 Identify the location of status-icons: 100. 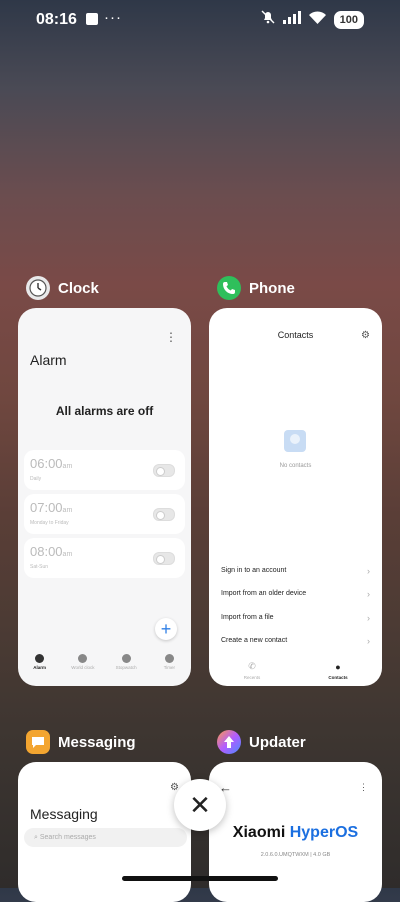
(312, 19).